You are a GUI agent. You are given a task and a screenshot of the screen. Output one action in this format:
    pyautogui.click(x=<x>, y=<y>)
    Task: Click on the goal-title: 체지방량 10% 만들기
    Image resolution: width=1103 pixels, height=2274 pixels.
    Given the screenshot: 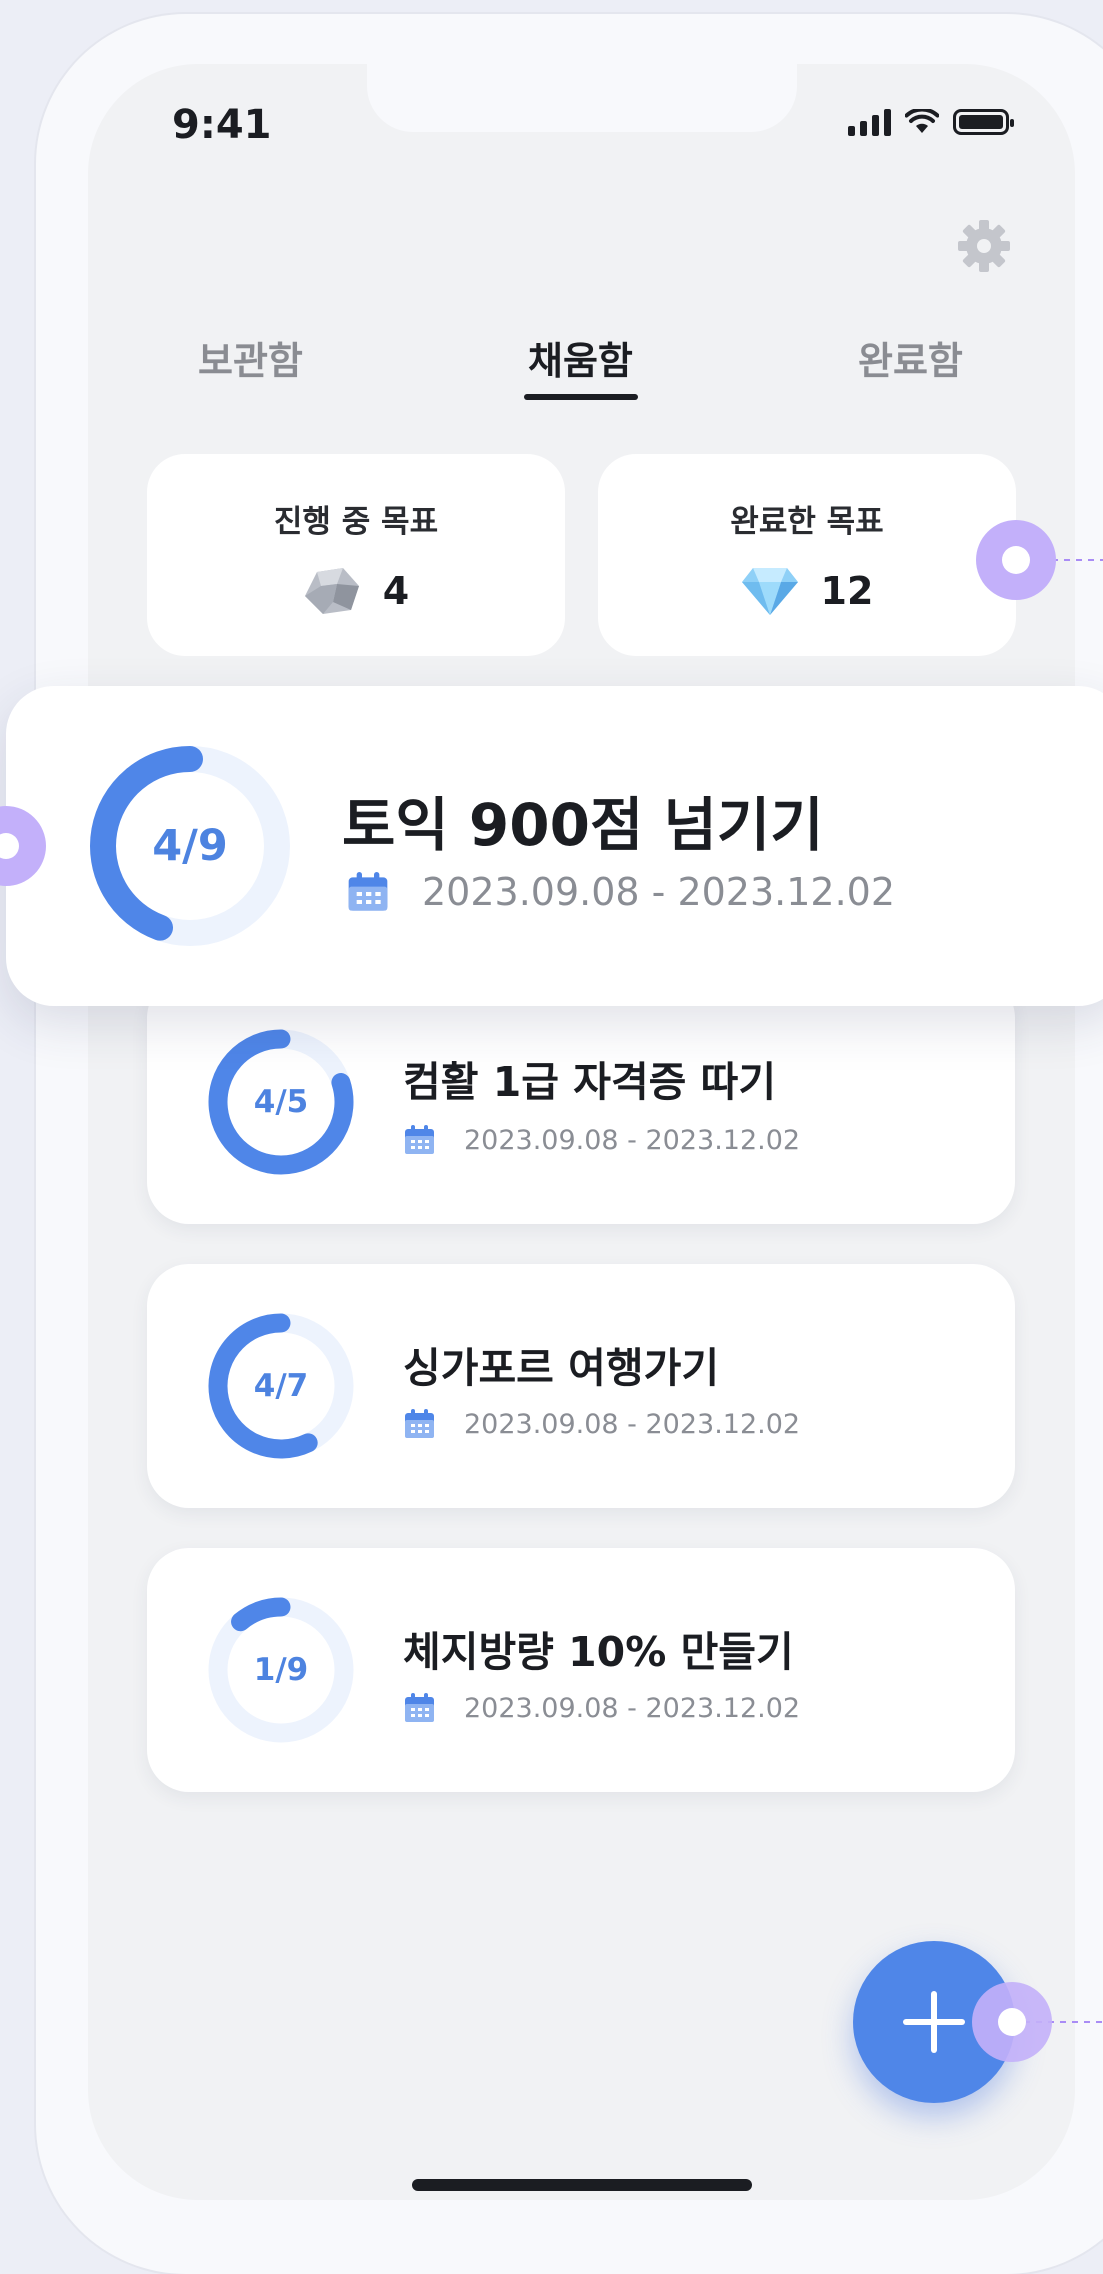 What is the action you would take?
    pyautogui.click(x=598, y=1652)
    